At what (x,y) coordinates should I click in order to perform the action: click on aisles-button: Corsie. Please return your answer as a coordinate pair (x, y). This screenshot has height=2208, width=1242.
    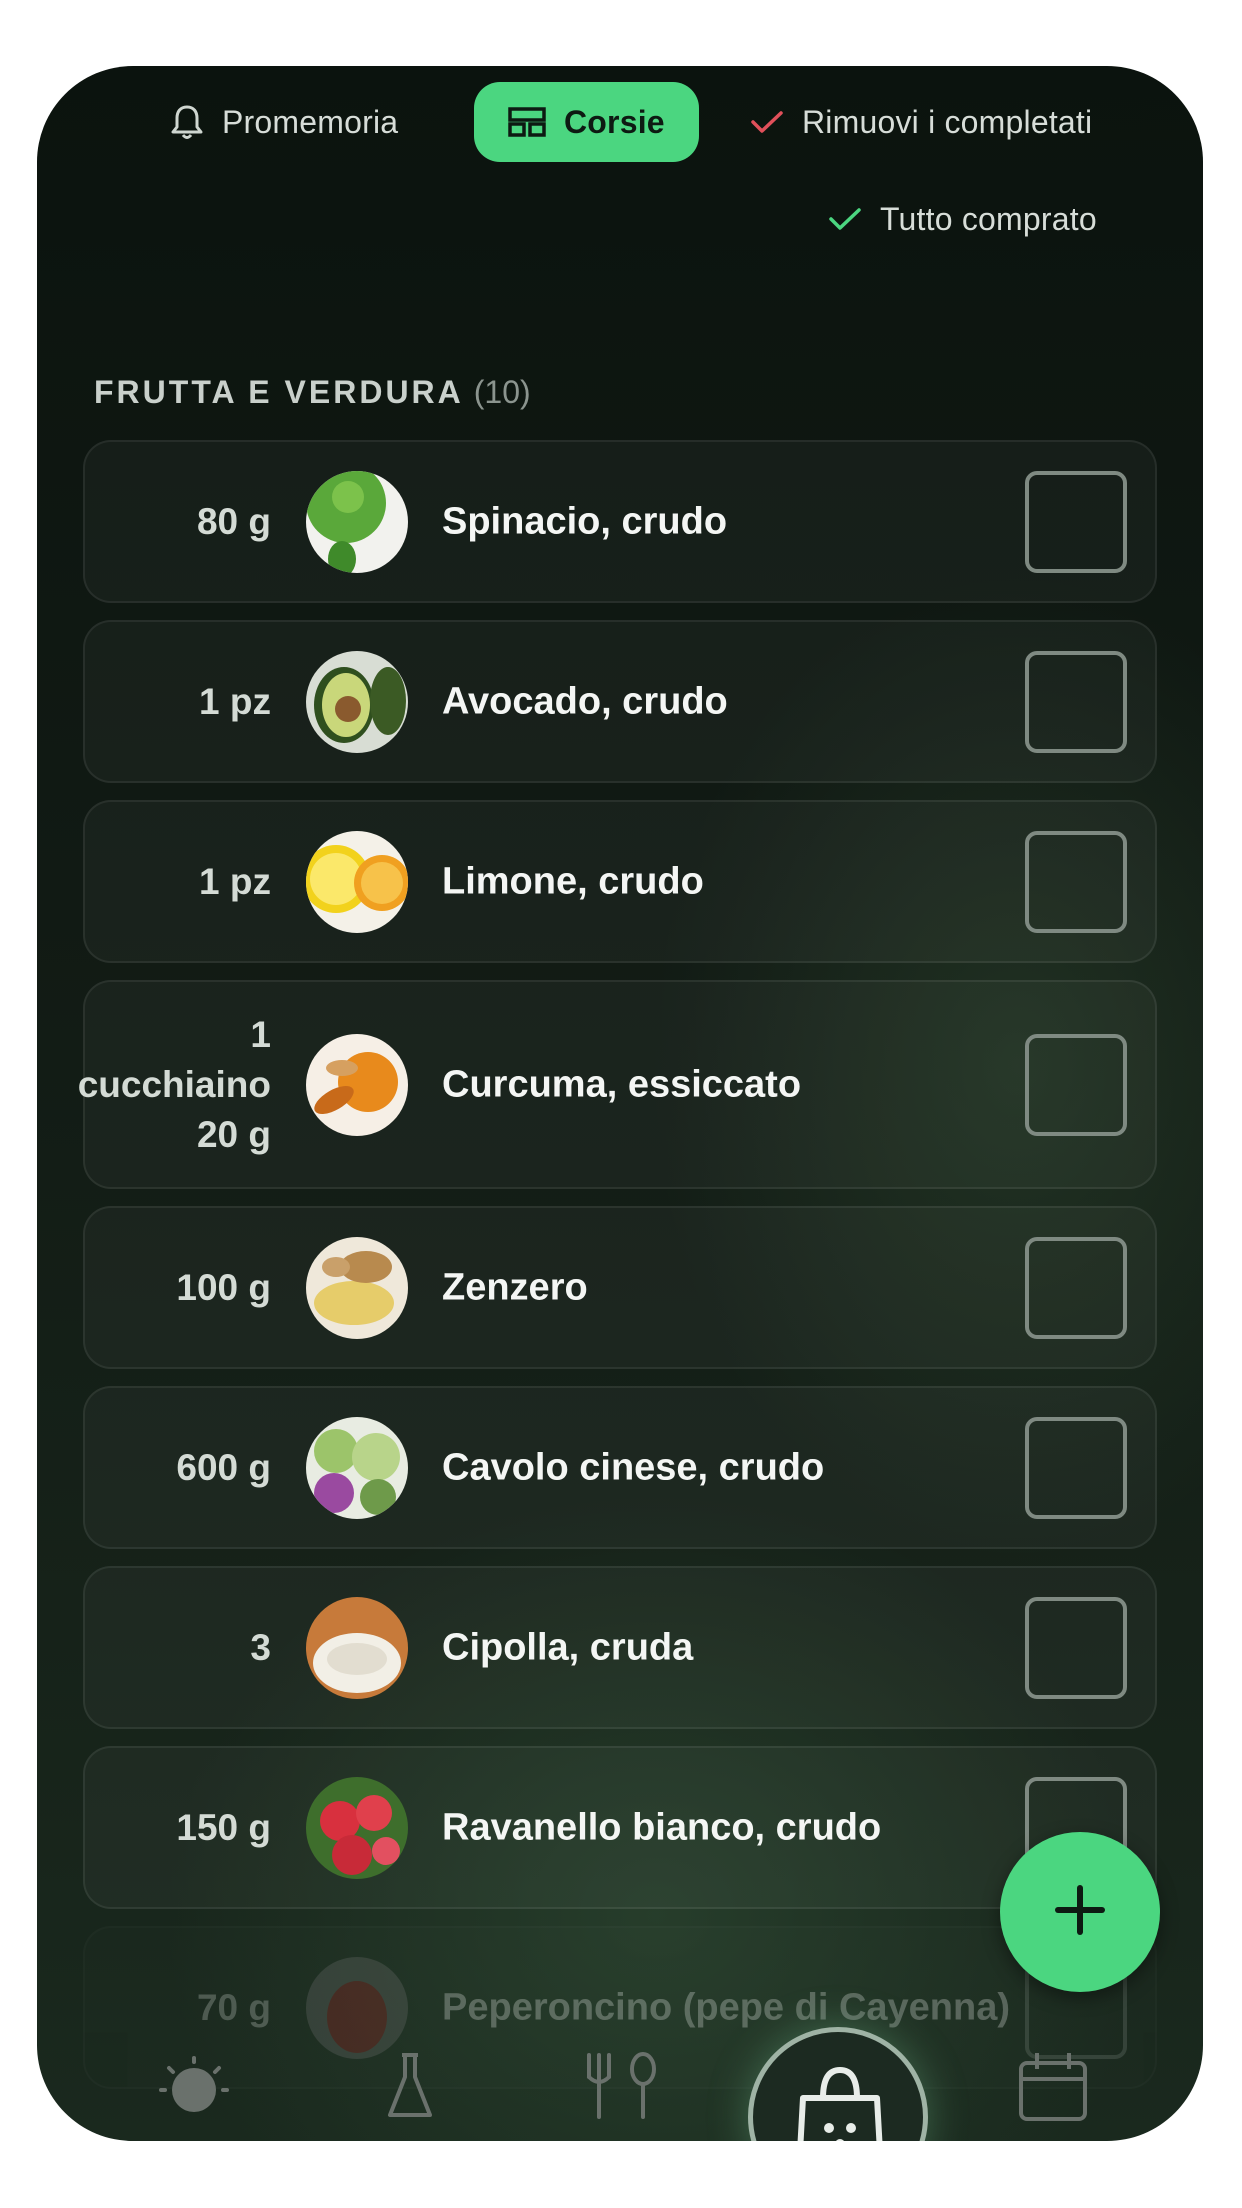
    Looking at the image, I should click on (586, 122).